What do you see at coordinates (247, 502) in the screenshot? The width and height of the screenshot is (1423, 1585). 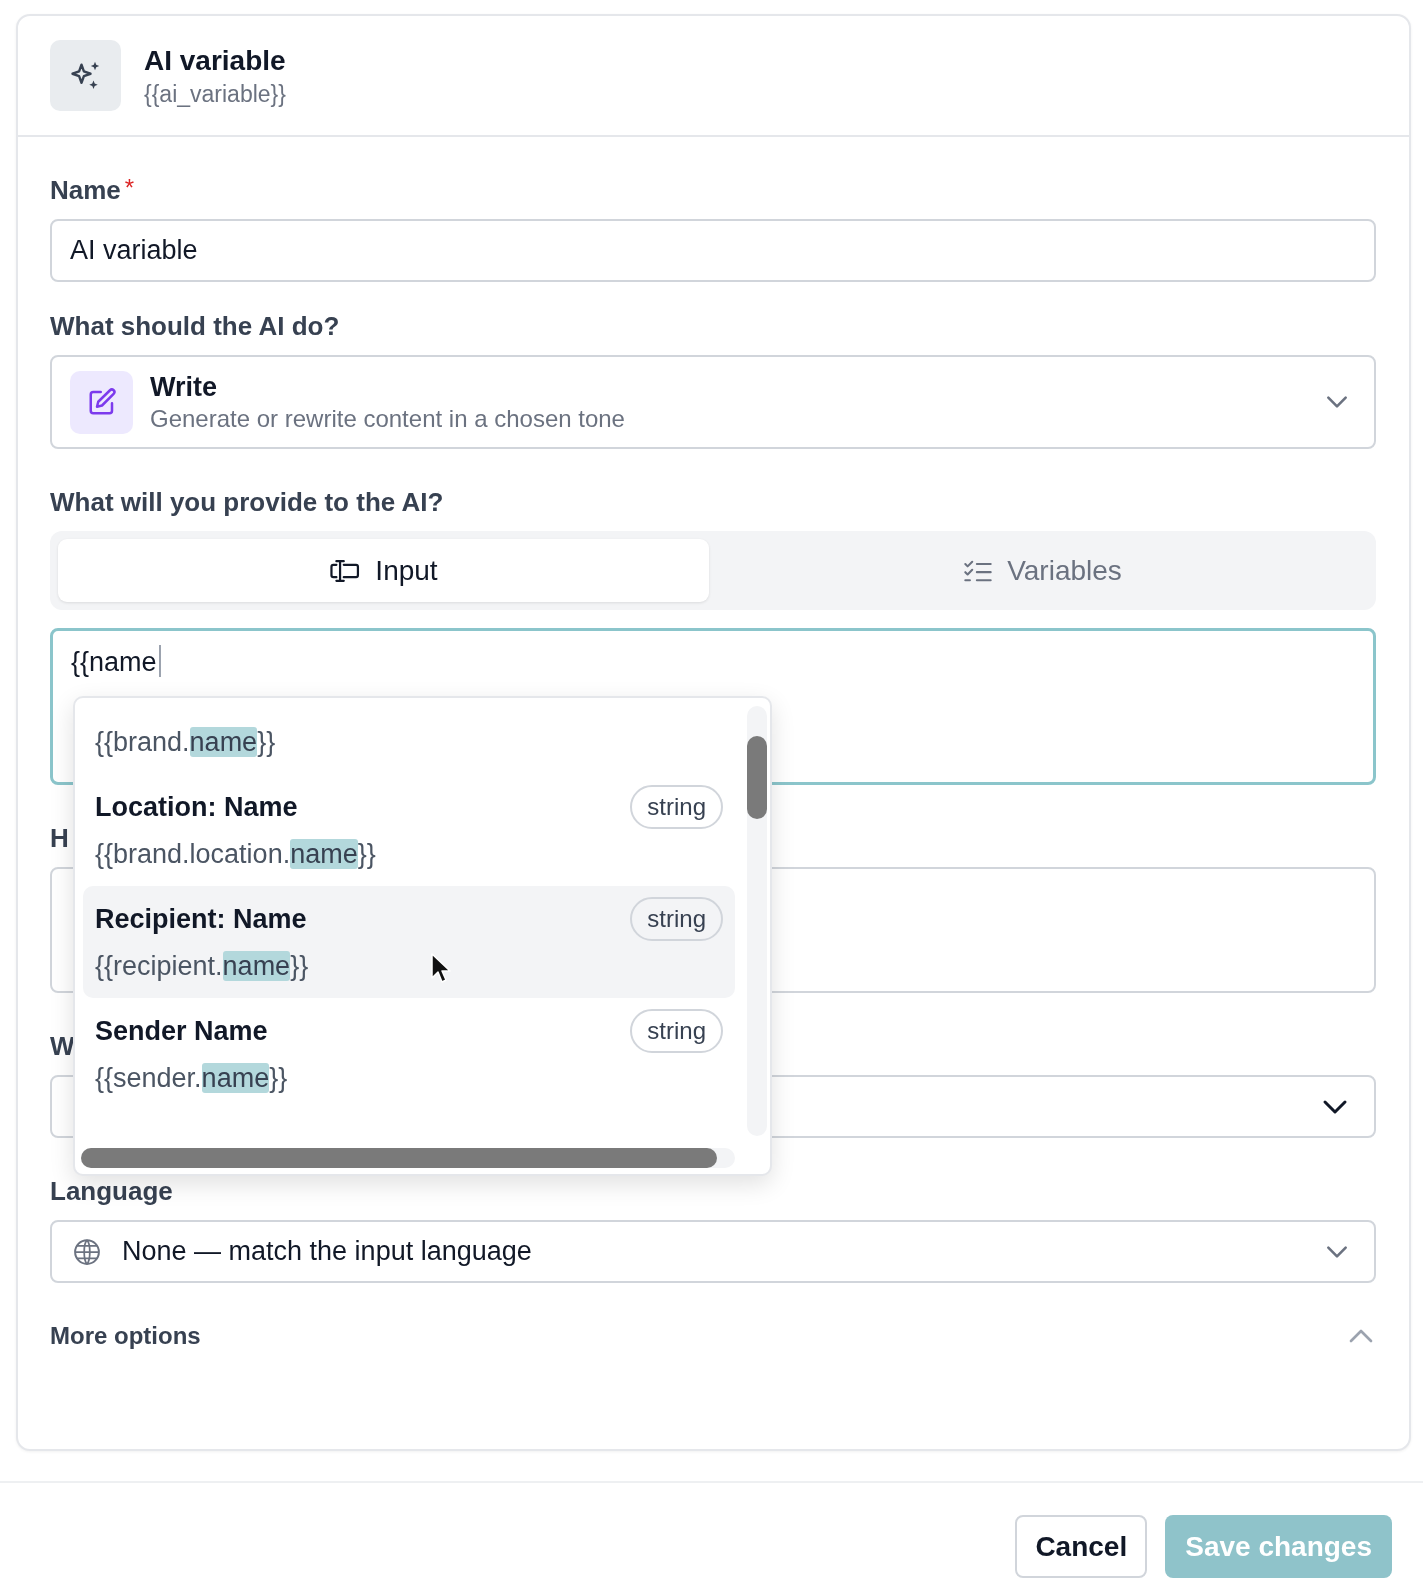 I see `field-label: What will you provide to the AI?` at bounding box center [247, 502].